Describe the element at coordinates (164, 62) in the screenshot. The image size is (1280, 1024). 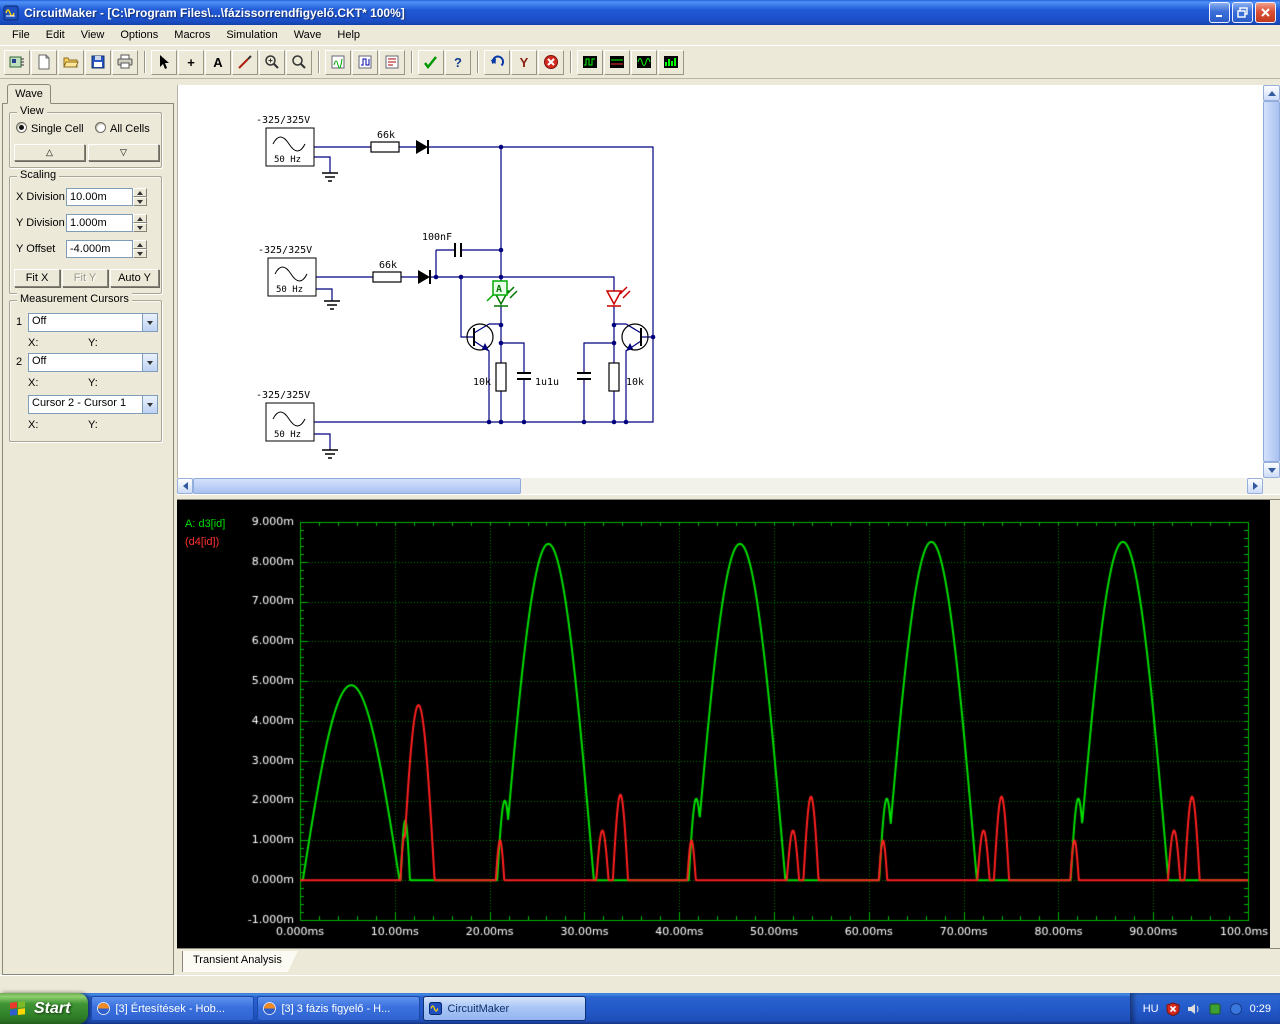
I see `select-tool-button` at that location.